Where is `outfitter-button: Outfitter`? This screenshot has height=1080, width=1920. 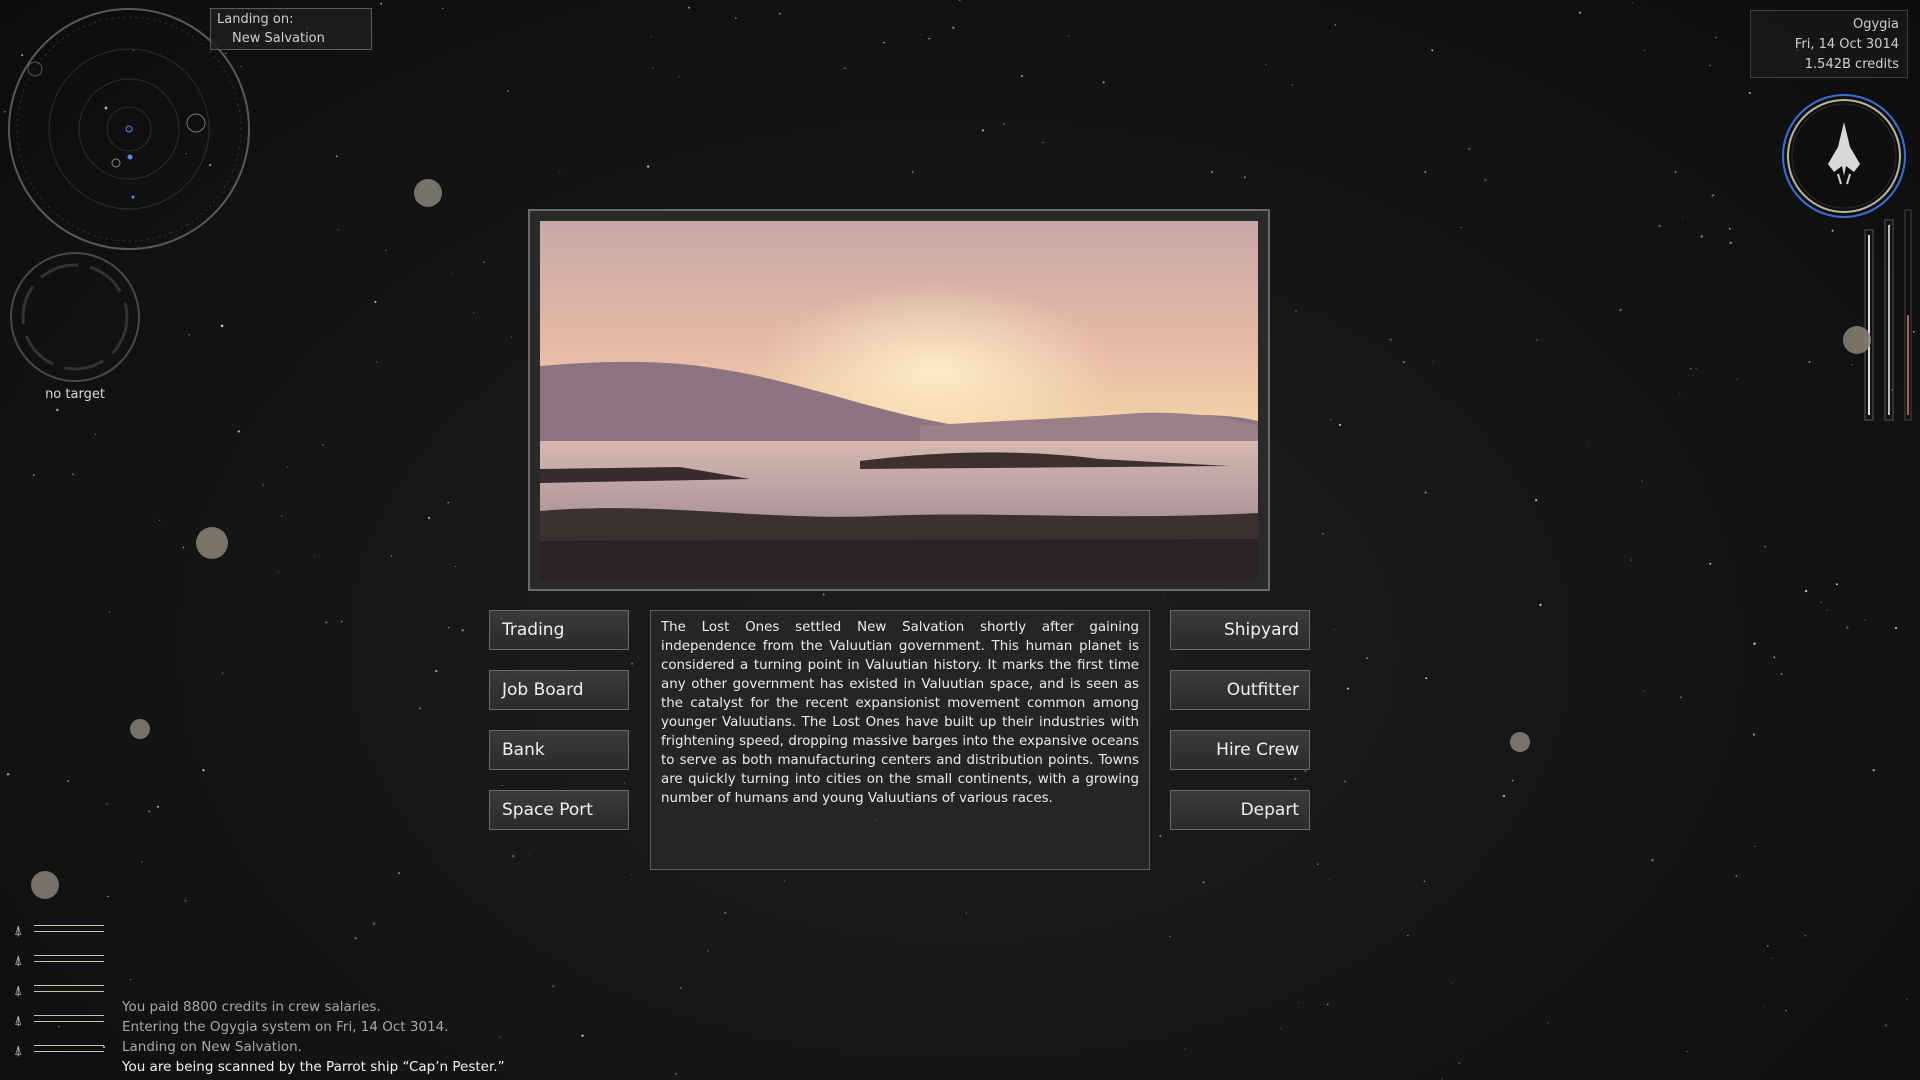
outfitter-button: Outfitter is located at coordinates (1240, 690).